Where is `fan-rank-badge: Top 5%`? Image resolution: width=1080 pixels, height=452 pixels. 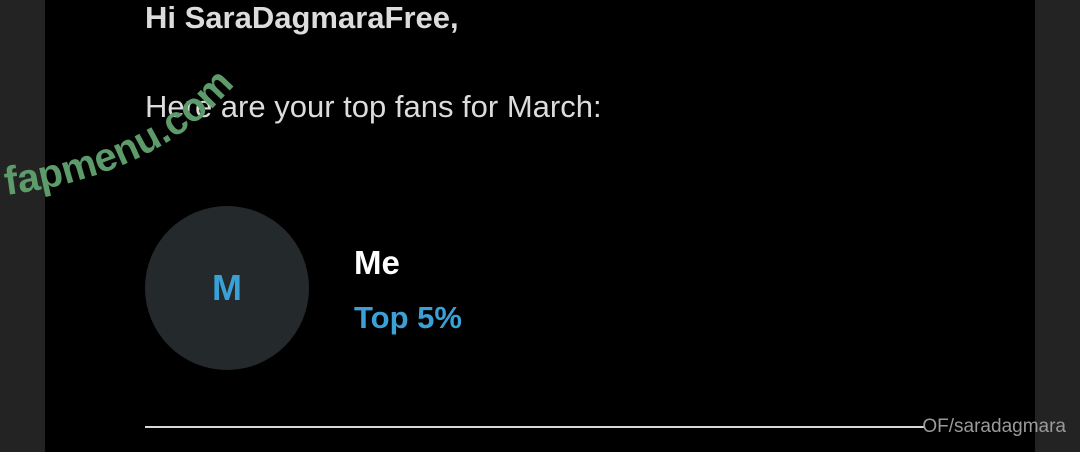 fan-rank-badge: Top 5% is located at coordinates (408, 317).